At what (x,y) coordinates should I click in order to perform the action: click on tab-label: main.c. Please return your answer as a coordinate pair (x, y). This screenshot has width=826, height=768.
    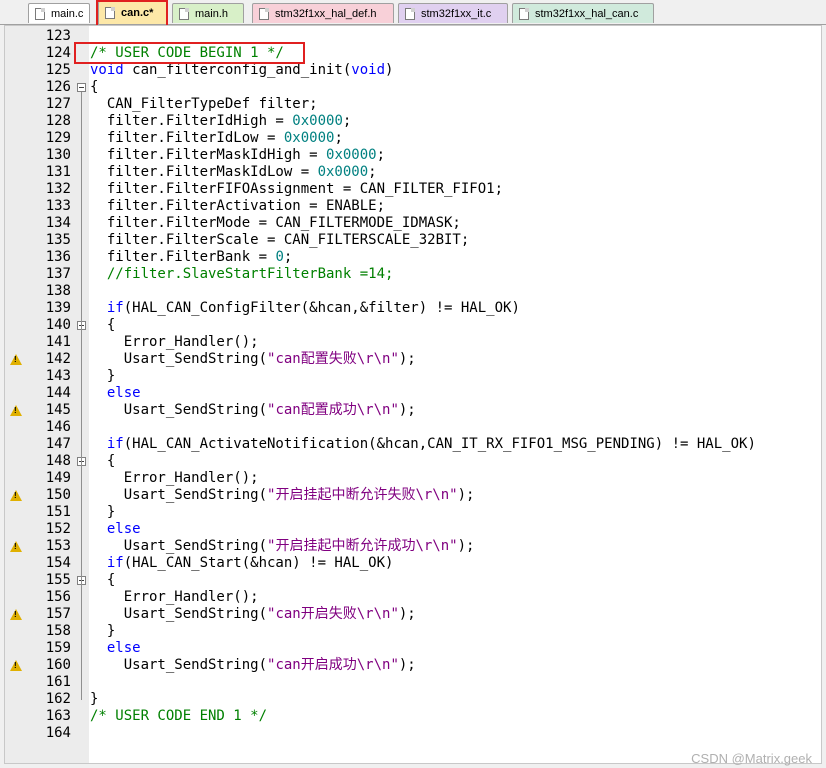
    Looking at the image, I should click on (67, 13).